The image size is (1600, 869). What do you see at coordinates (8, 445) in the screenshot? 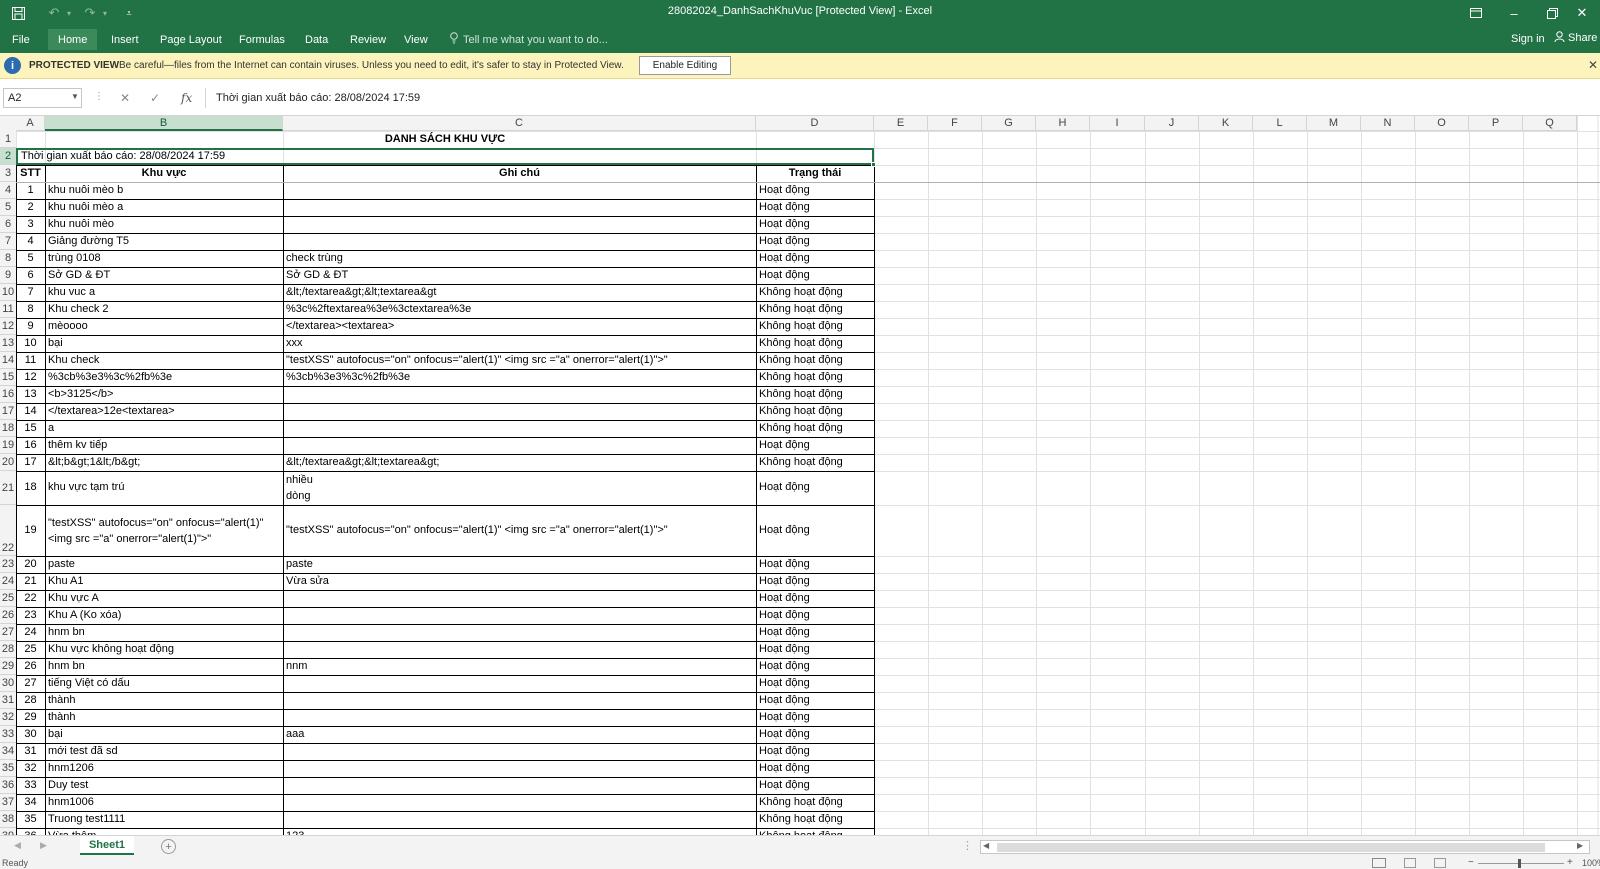
I see `row-header-19: 19` at bounding box center [8, 445].